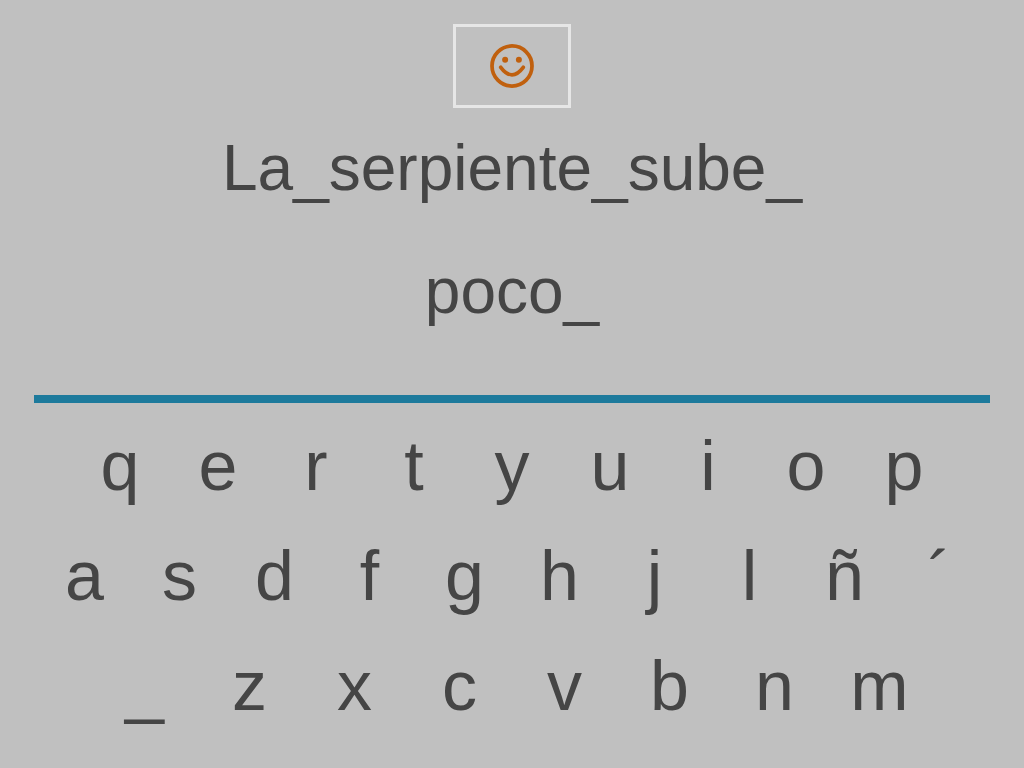 The image size is (1024, 768). What do you see at coordinates (939, 576) in the screenshot?
I see `letter-key: ´` at bounding box center [939, 576].